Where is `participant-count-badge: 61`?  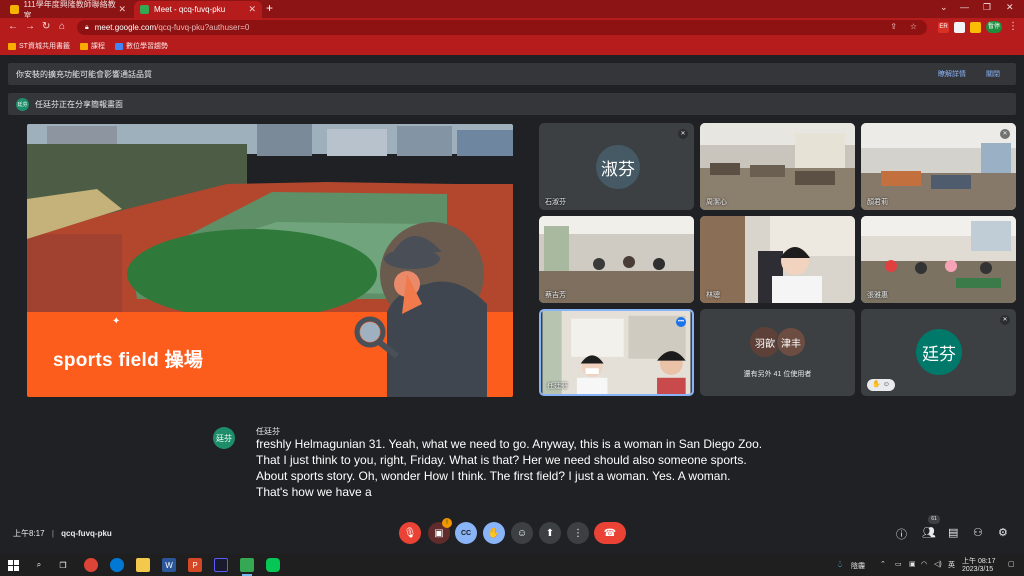 participant-count-badge: 61 is located at coordinates (934, 519).